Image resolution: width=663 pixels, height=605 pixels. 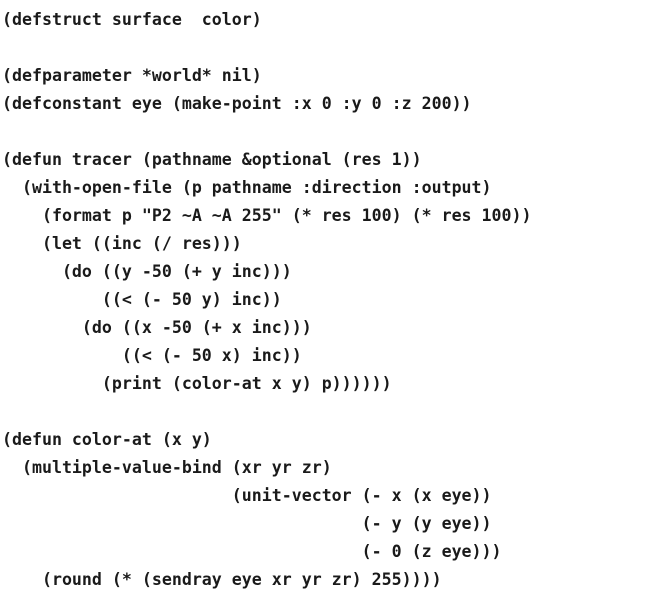 What do you see at coordinates (122, 243) in the screenshot?
I see `code-line: (let ((inc (/ res)))` at bounding box center [122, 243].